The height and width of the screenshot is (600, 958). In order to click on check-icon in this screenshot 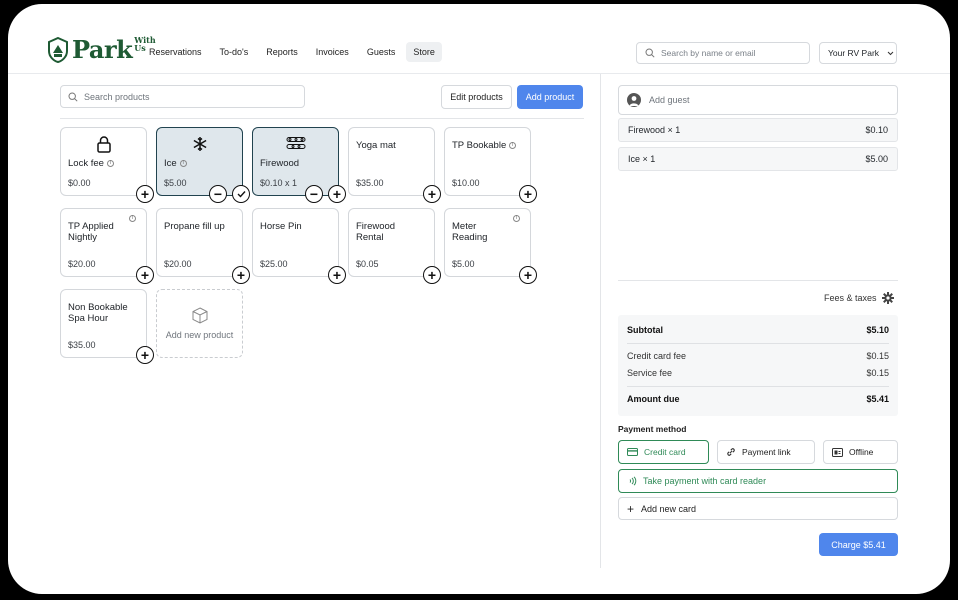, I will do `click(241, 194)`.